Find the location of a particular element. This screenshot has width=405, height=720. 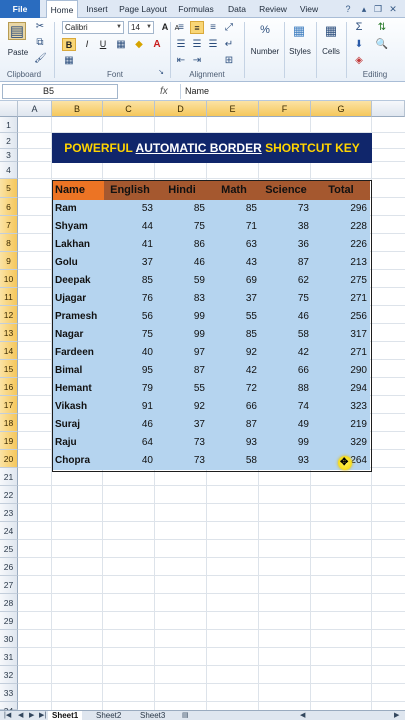

table-cell-value: 92 is located at coordinates (182, 407).